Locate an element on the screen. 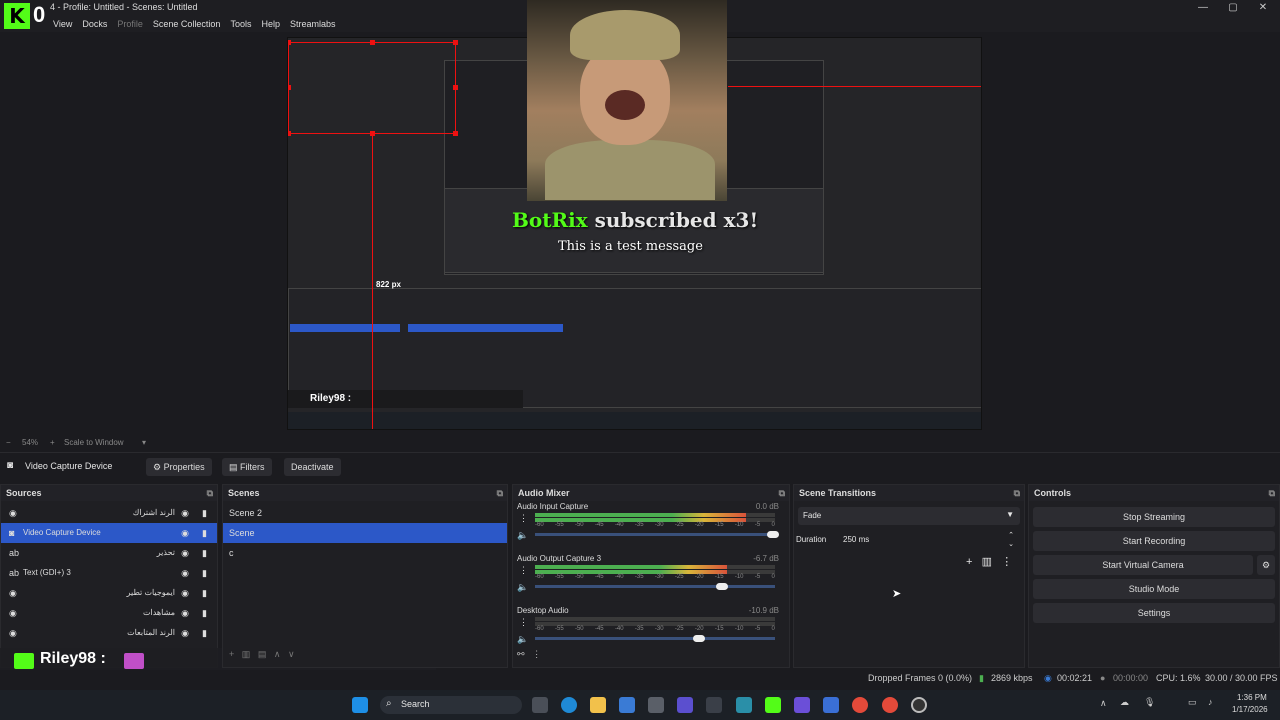 The height and width of the screenshot is (720, 1280). down-arrow-icon: ∨ is located at coordinates (291, 654).